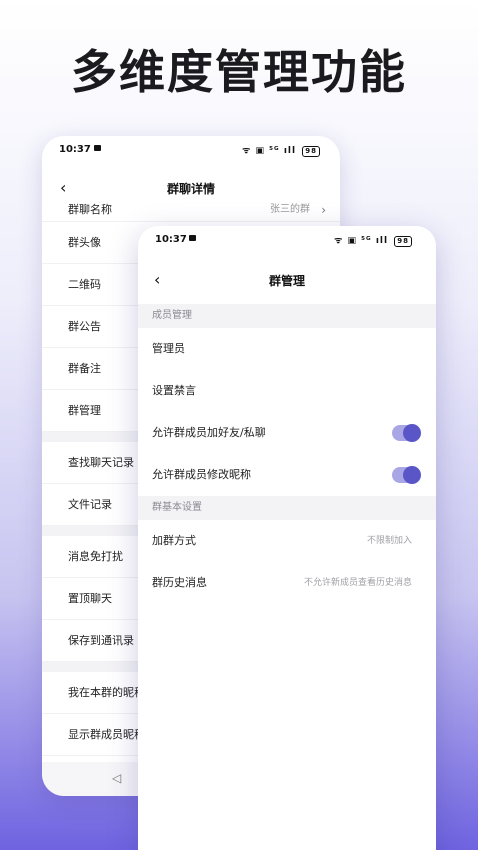  I want to click on row-label: 允许群成员修改昵称, so click(201, 474).